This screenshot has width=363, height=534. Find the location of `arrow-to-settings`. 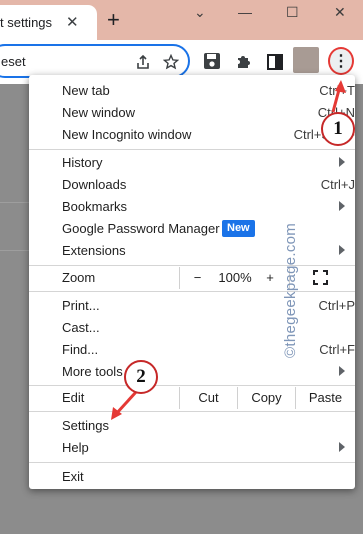

arrow-to-settings is located at coordinates (126, 403).